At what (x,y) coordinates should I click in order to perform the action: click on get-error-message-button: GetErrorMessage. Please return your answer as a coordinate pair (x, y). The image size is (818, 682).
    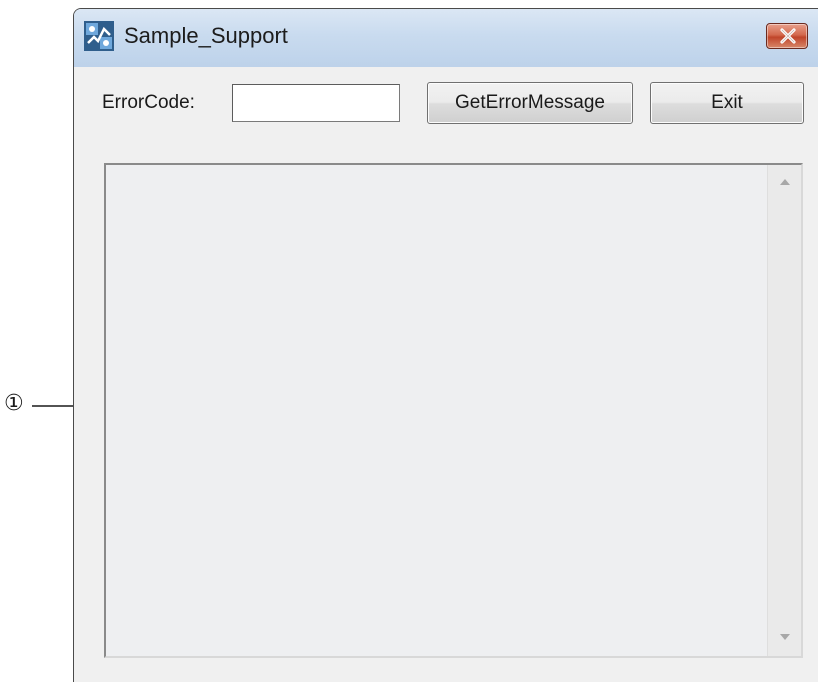
    Looking at the image, I should click on (530, 103).